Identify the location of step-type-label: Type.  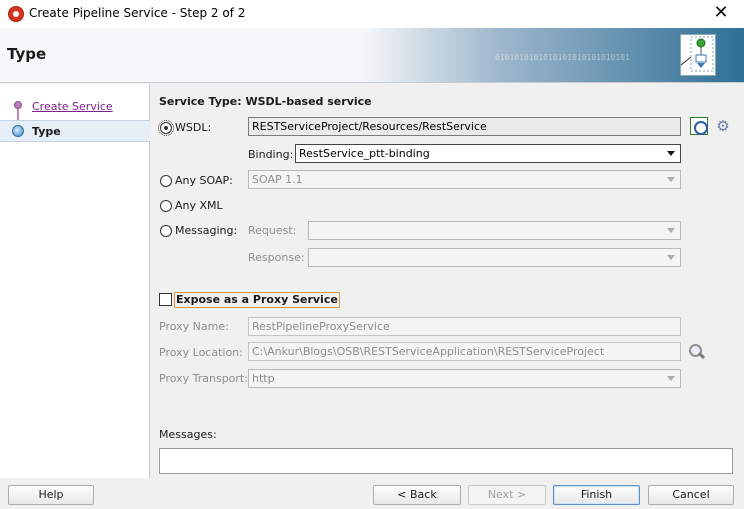
(46, 131).